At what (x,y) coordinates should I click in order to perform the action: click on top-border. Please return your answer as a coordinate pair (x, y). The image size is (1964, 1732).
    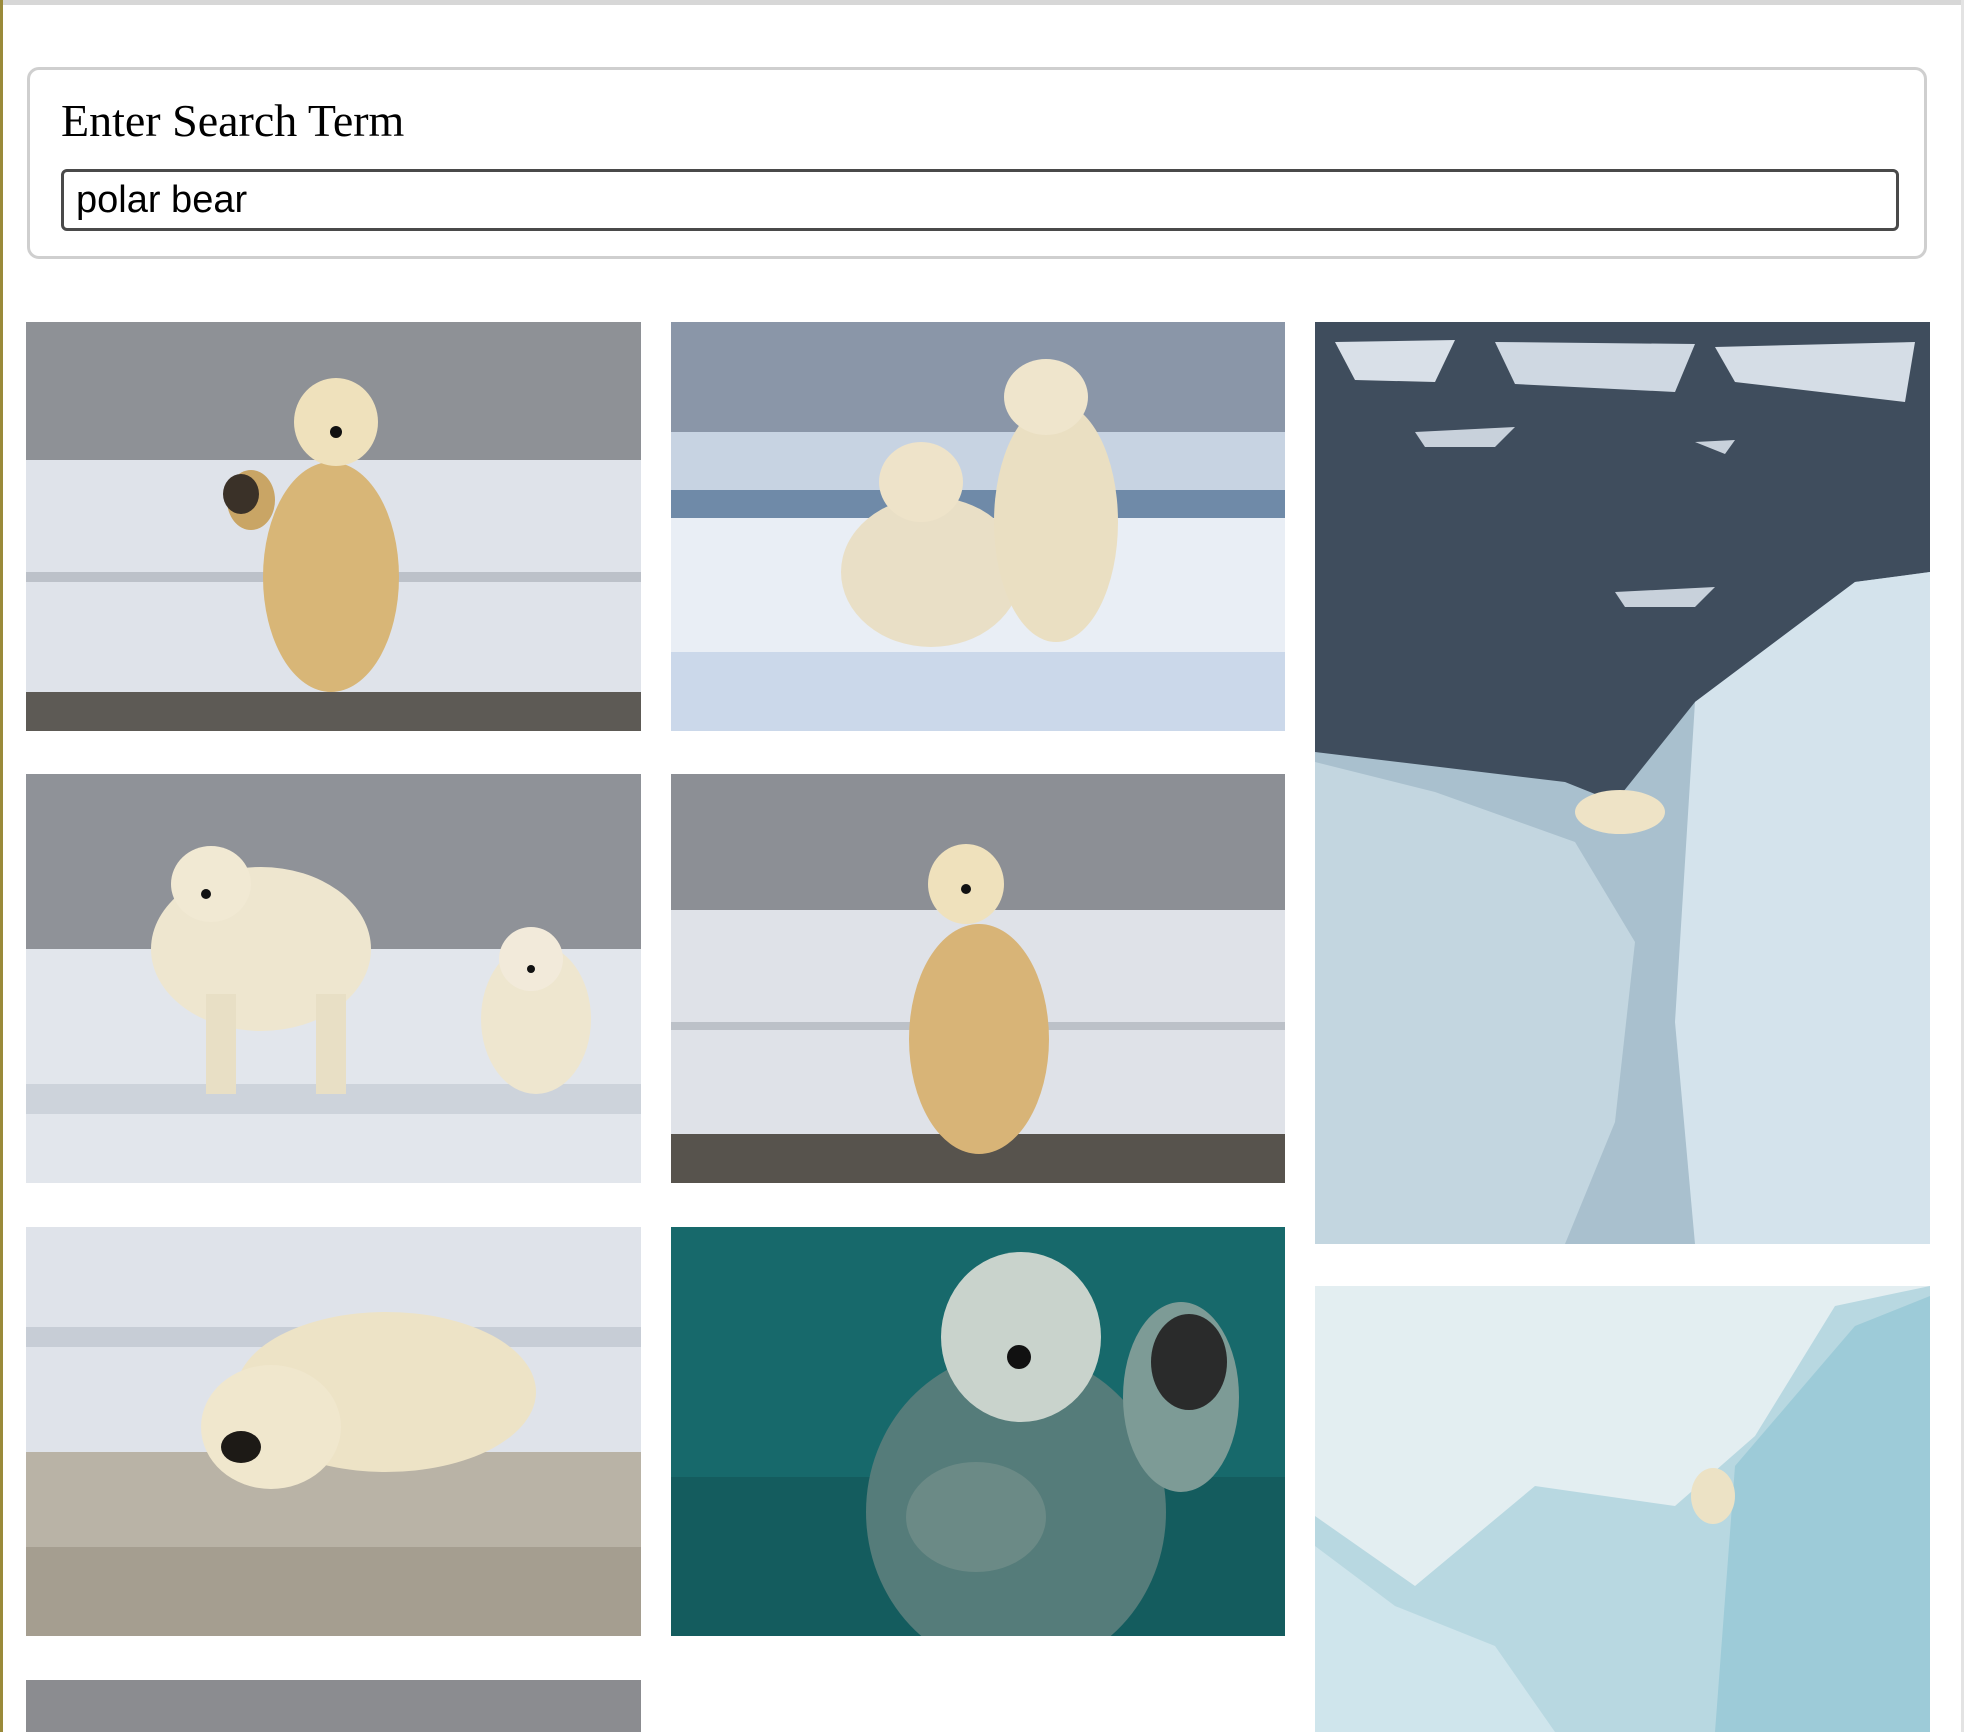
    Looking at the image, I should click on (982, 2).